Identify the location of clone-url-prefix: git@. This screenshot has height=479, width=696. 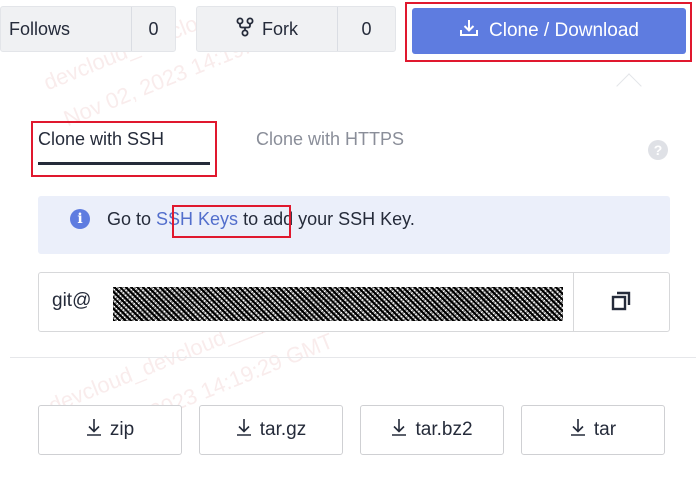
(72, 300).